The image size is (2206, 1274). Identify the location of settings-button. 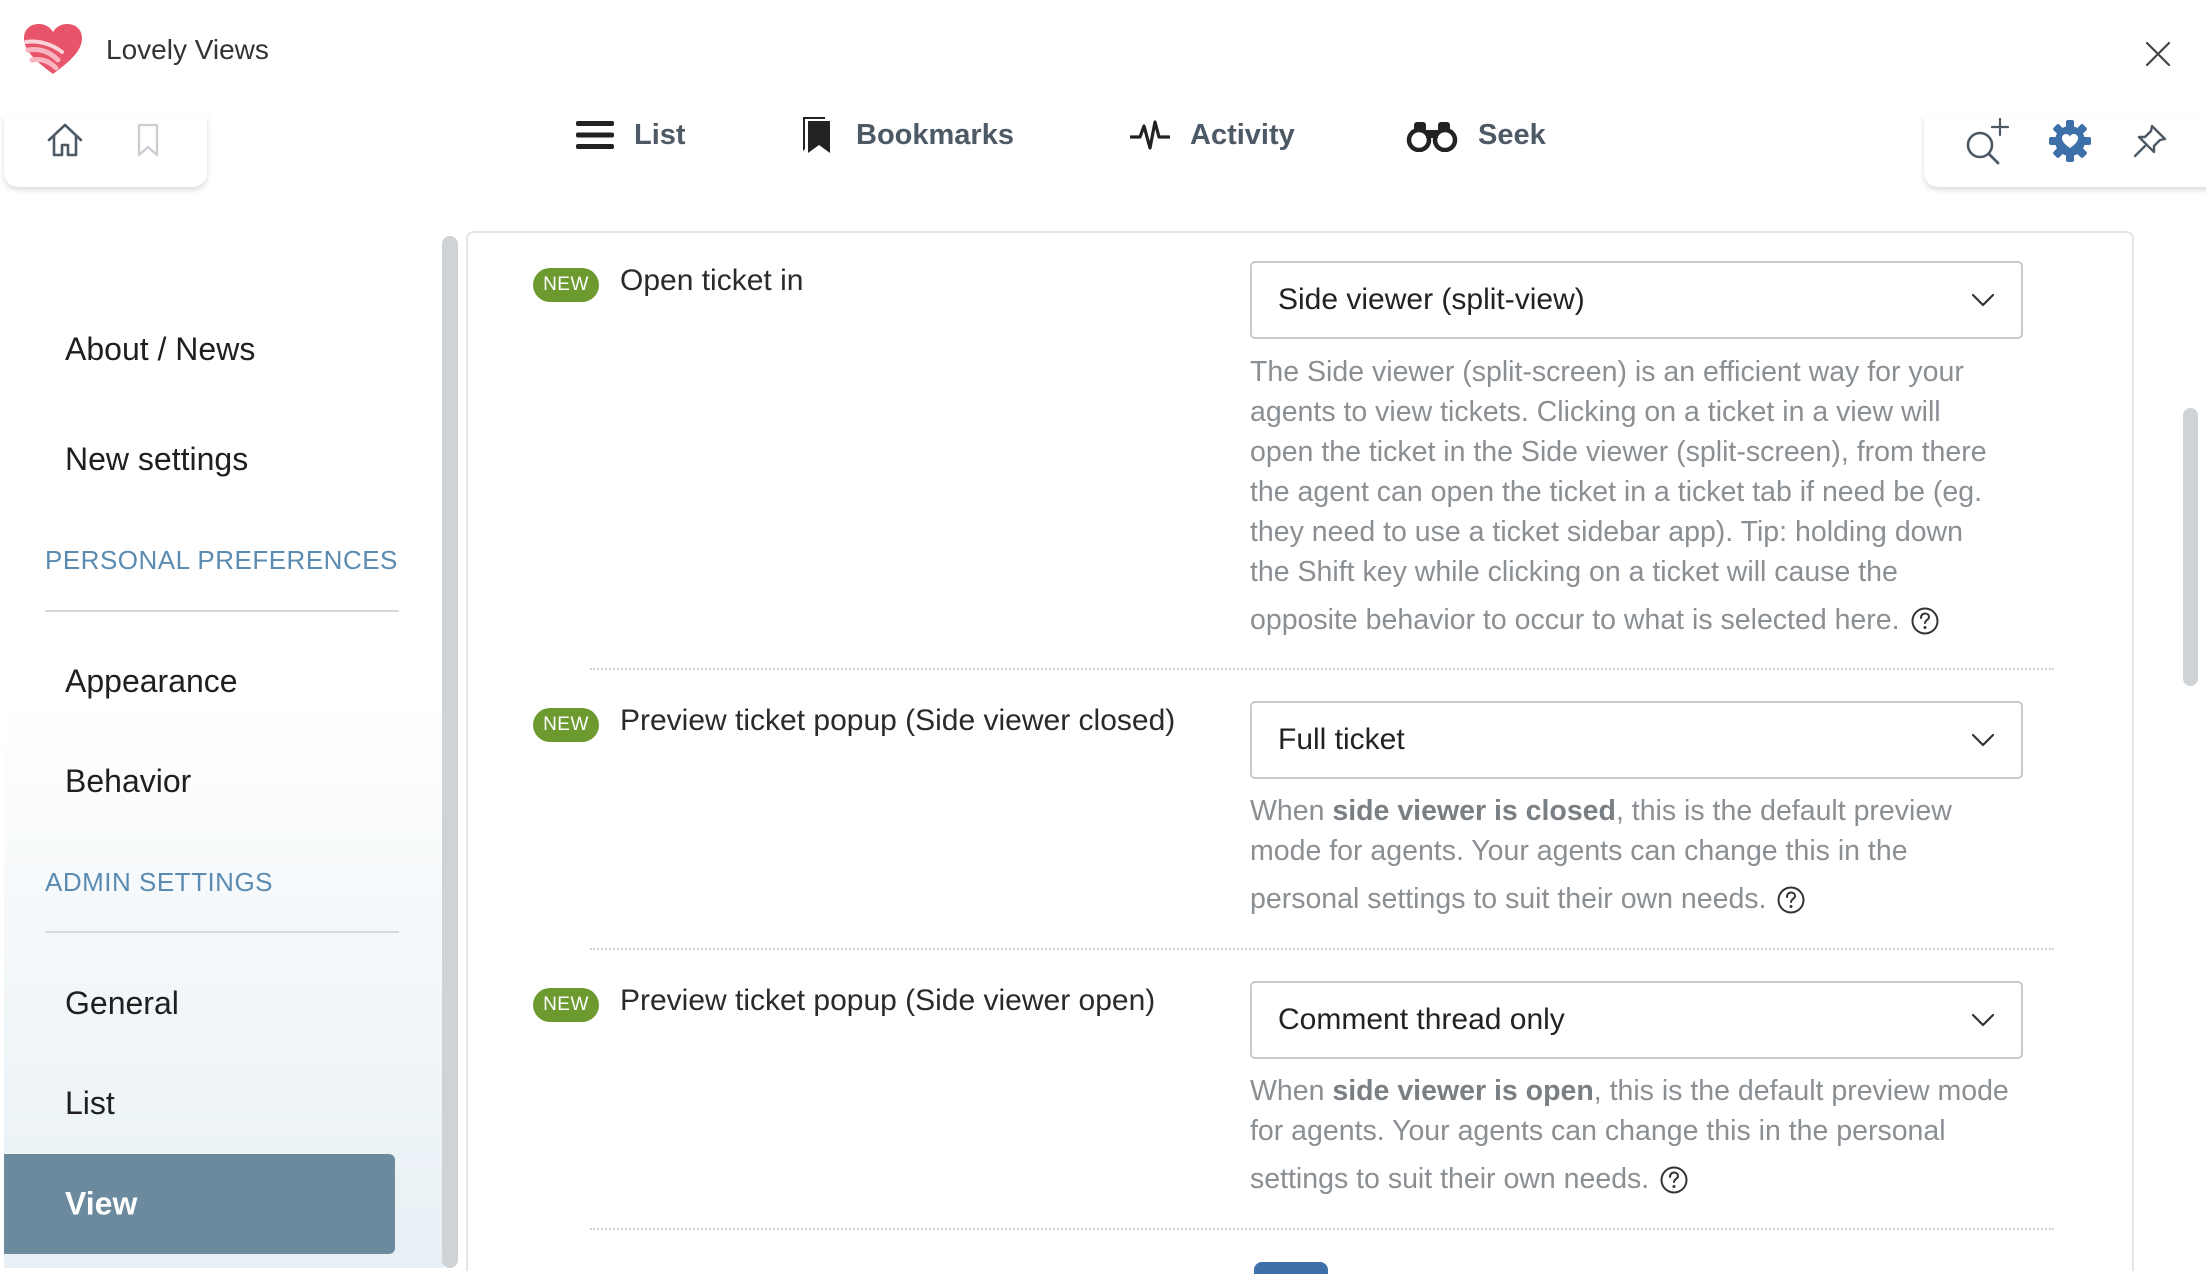
(2070, 141).